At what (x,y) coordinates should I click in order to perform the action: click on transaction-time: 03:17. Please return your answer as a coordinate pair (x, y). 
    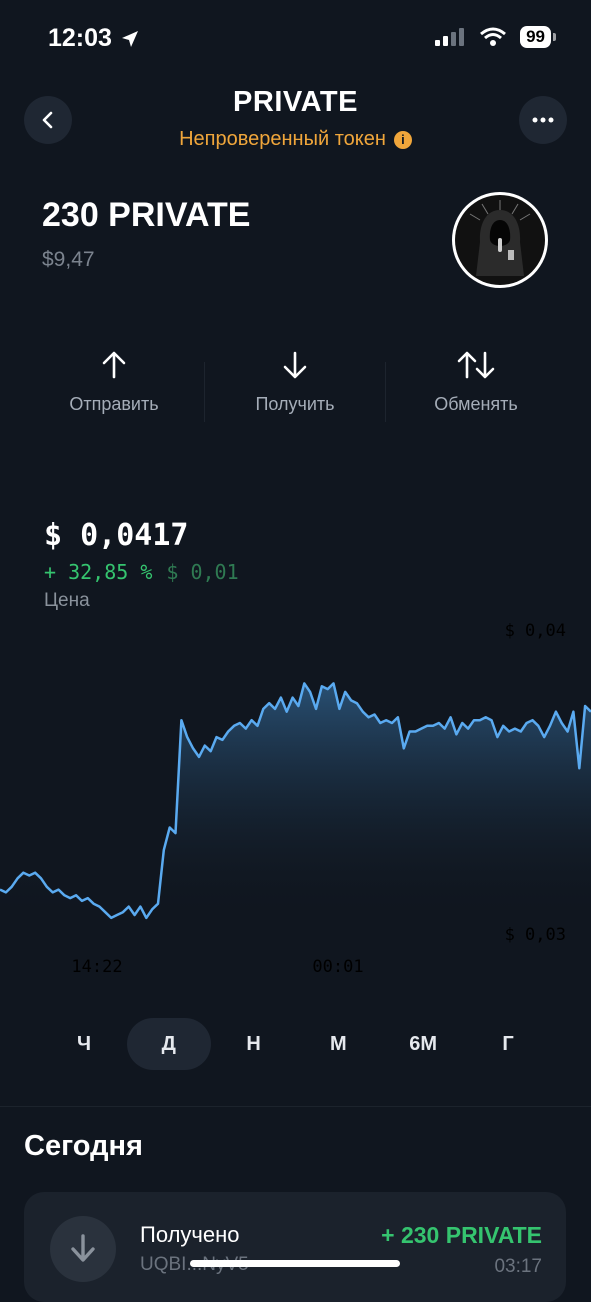
    Looking at the image, I should click on (518, 1266).